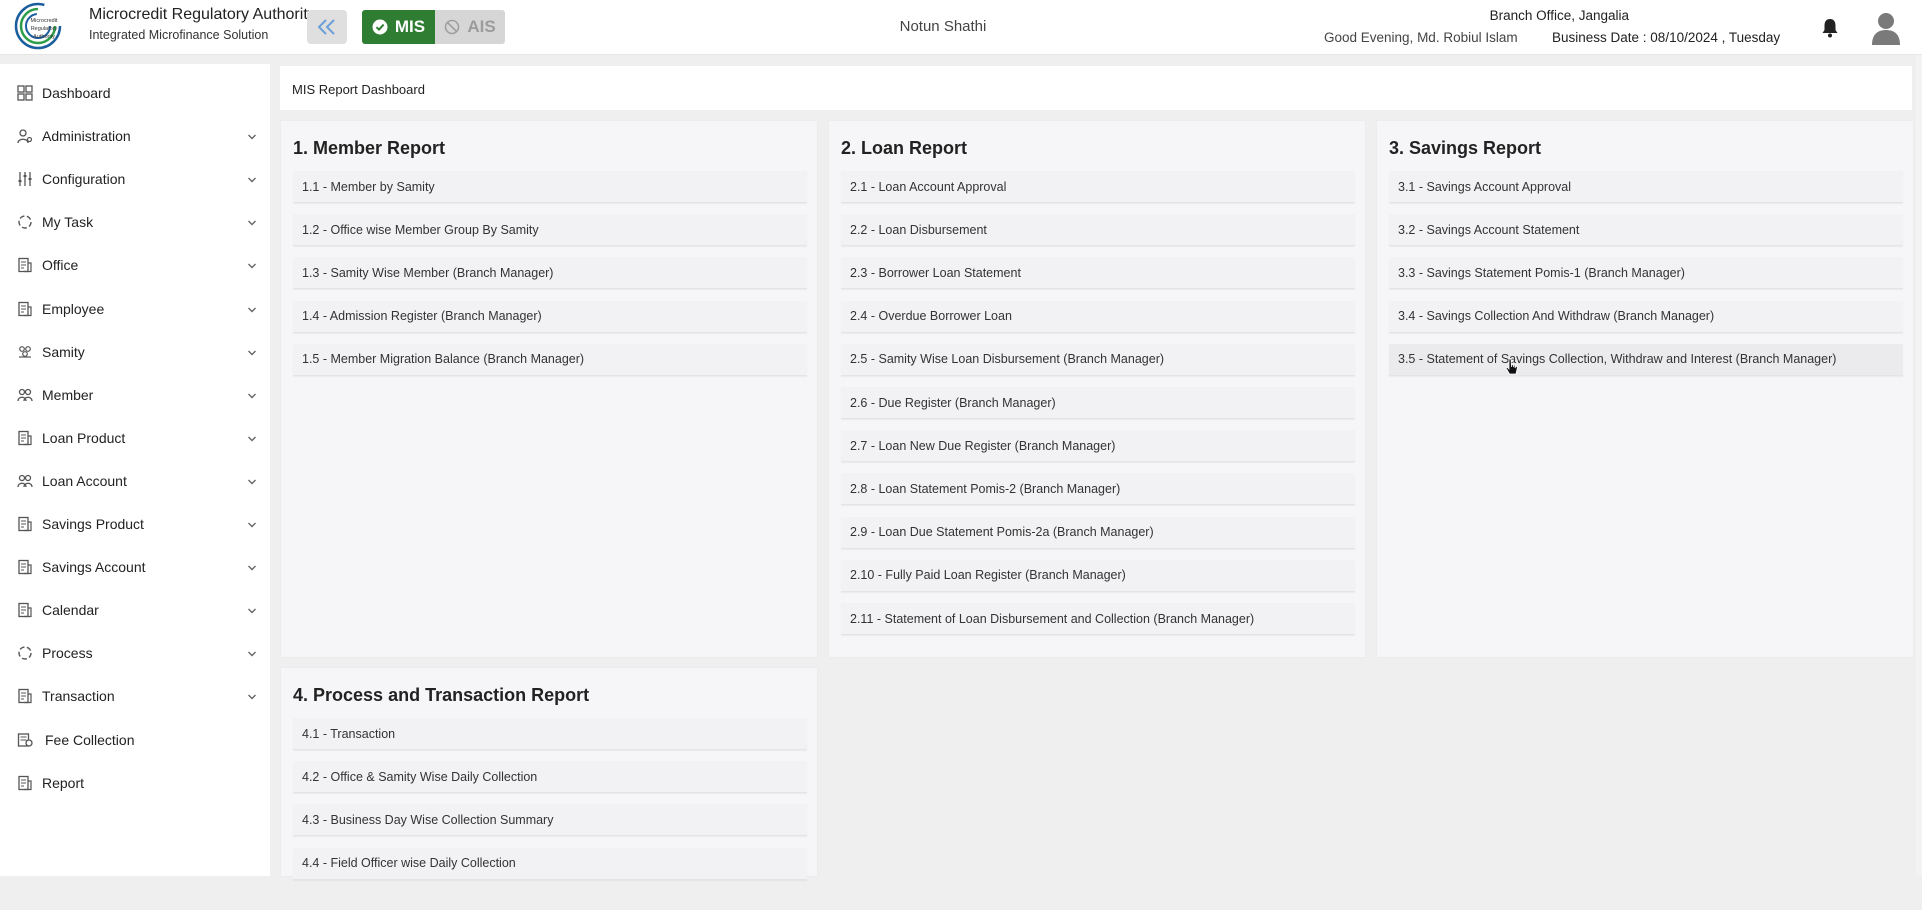  Describe the element at coordinates (135, 265) in the screenshot. I see `sidebar-item-office: Office` at that location.